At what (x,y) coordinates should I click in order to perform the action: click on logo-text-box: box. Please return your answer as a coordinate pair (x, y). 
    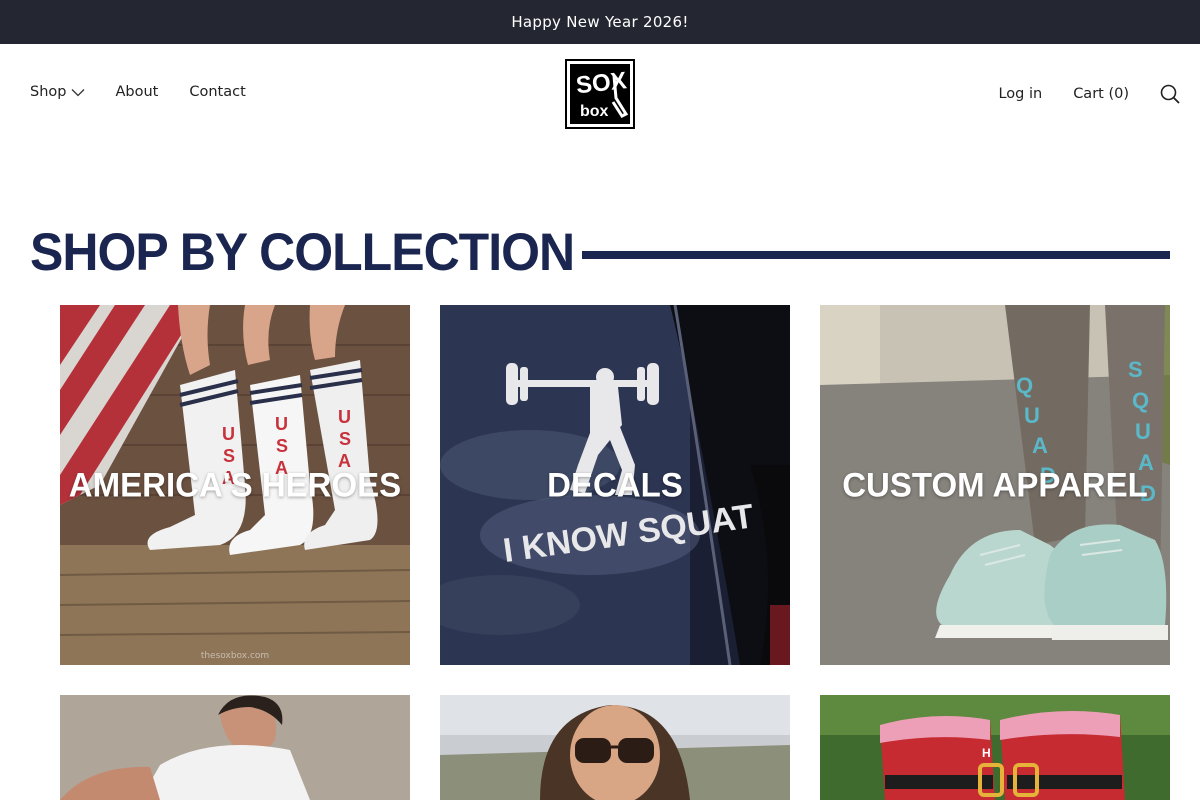
    Looking at the image, I should click on (594, 111).